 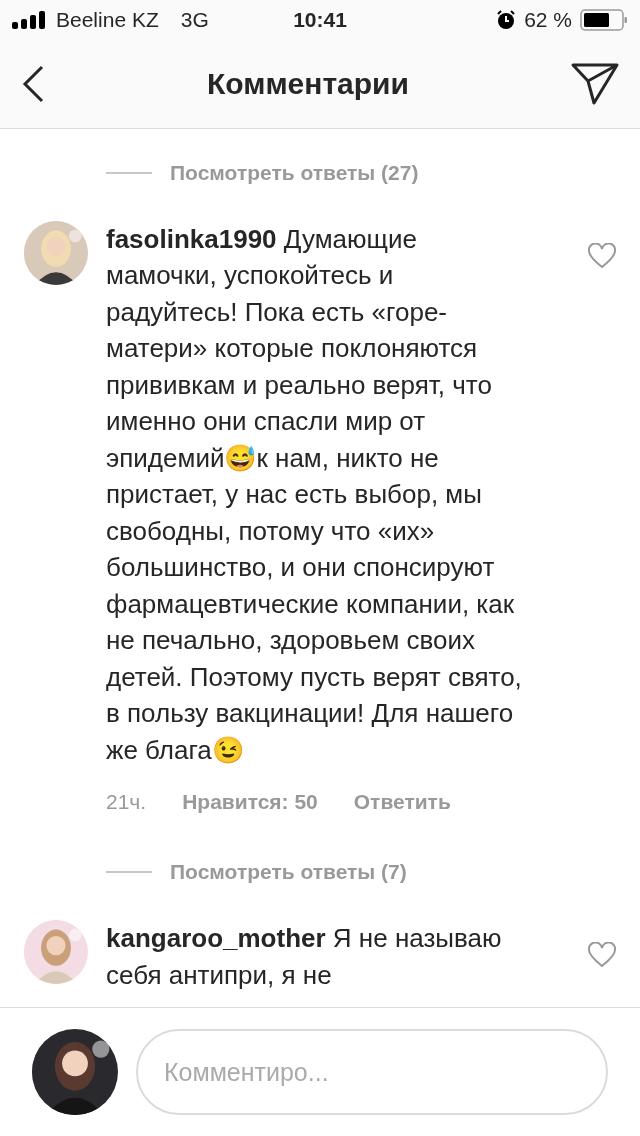 I want to click on view-replies-link: Посмотреть ответы (27), so click(x=294, y=172).